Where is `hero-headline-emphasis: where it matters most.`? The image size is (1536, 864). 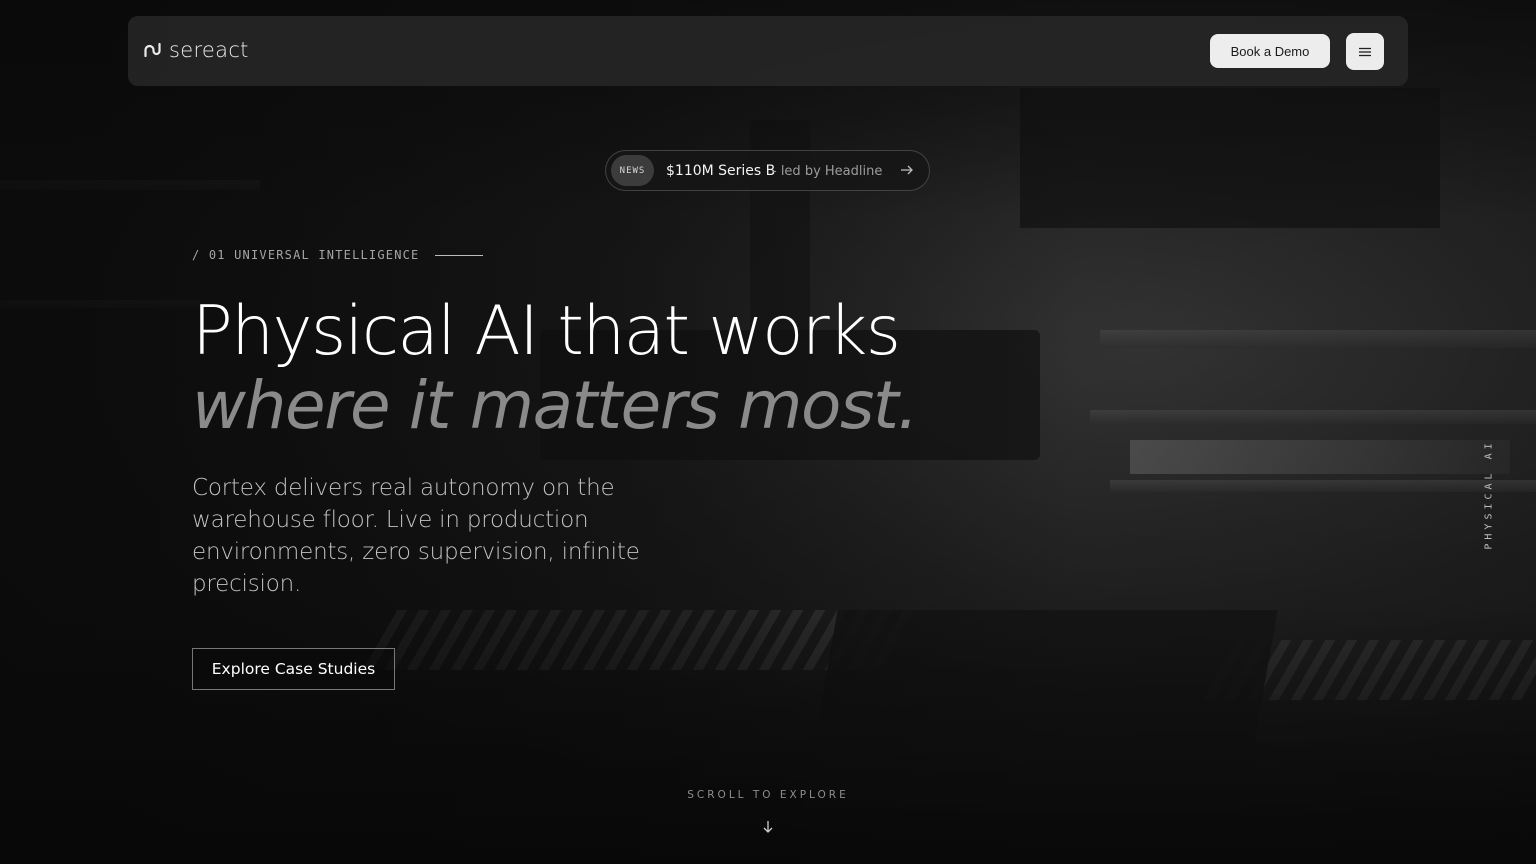 hero-headline-emphasis: where it matters most. is located at coordinates (555, 405).